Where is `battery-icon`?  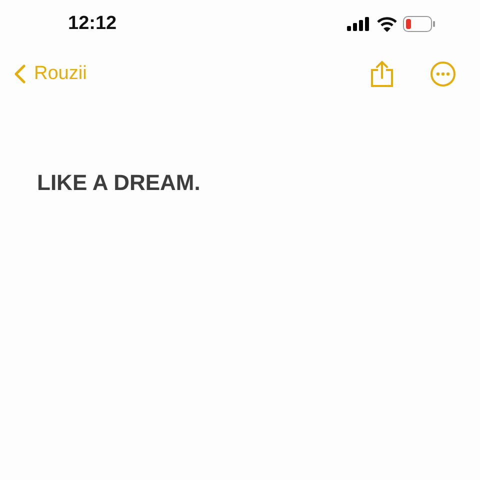
battery-icon is located at coordinates (419, 24).